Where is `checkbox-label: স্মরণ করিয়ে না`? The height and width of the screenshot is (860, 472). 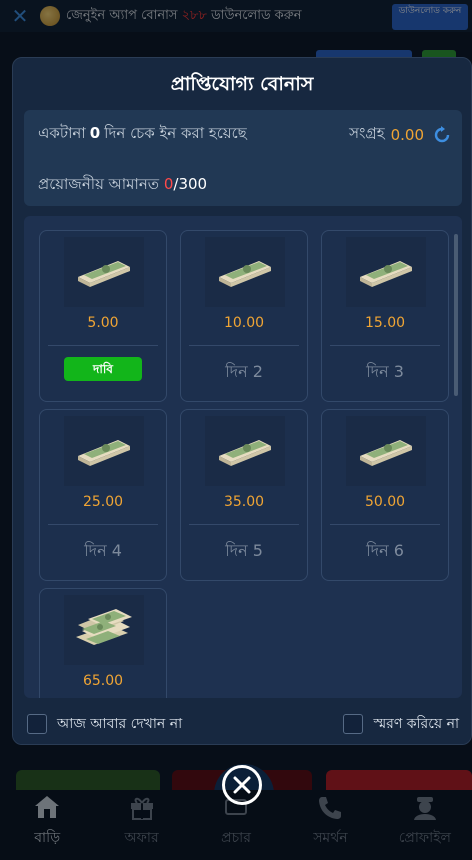 checkbox-label: স্মরণ করিয়ে না is located at coordinates (416, 724).